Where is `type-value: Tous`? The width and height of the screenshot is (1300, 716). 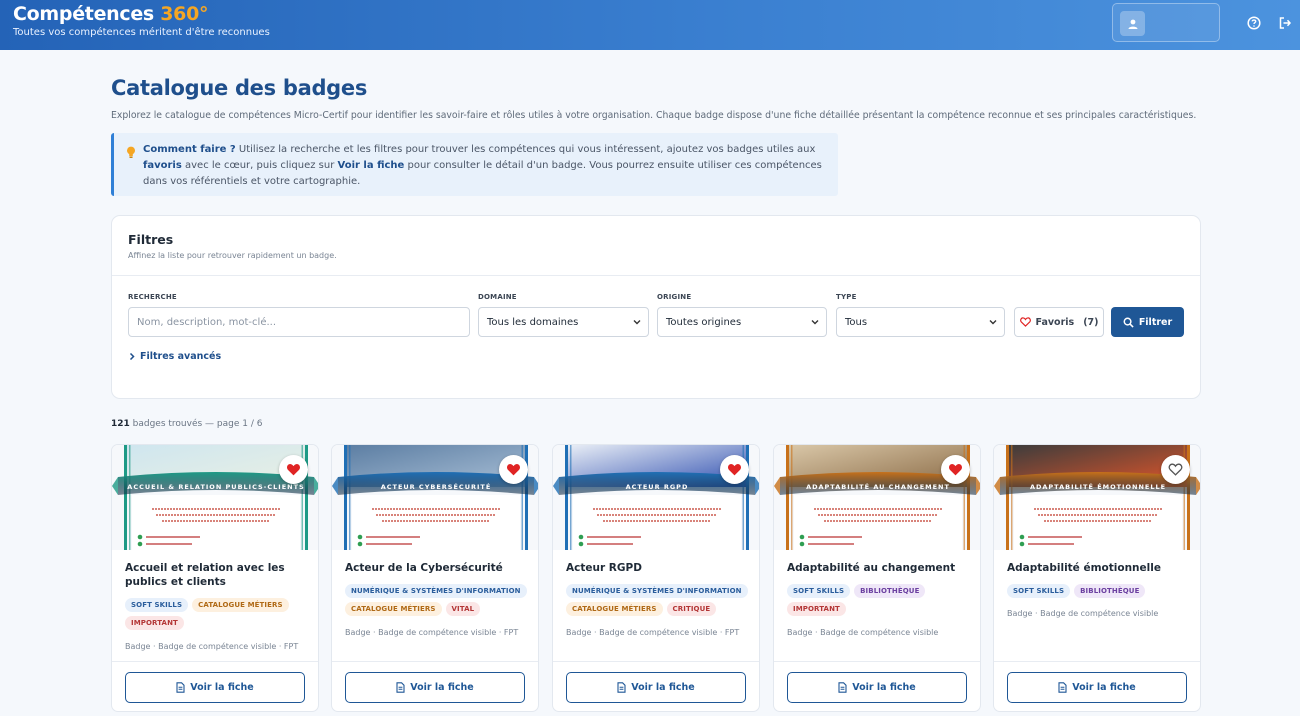
type-value: Tous is located at coordinates (856, 322).